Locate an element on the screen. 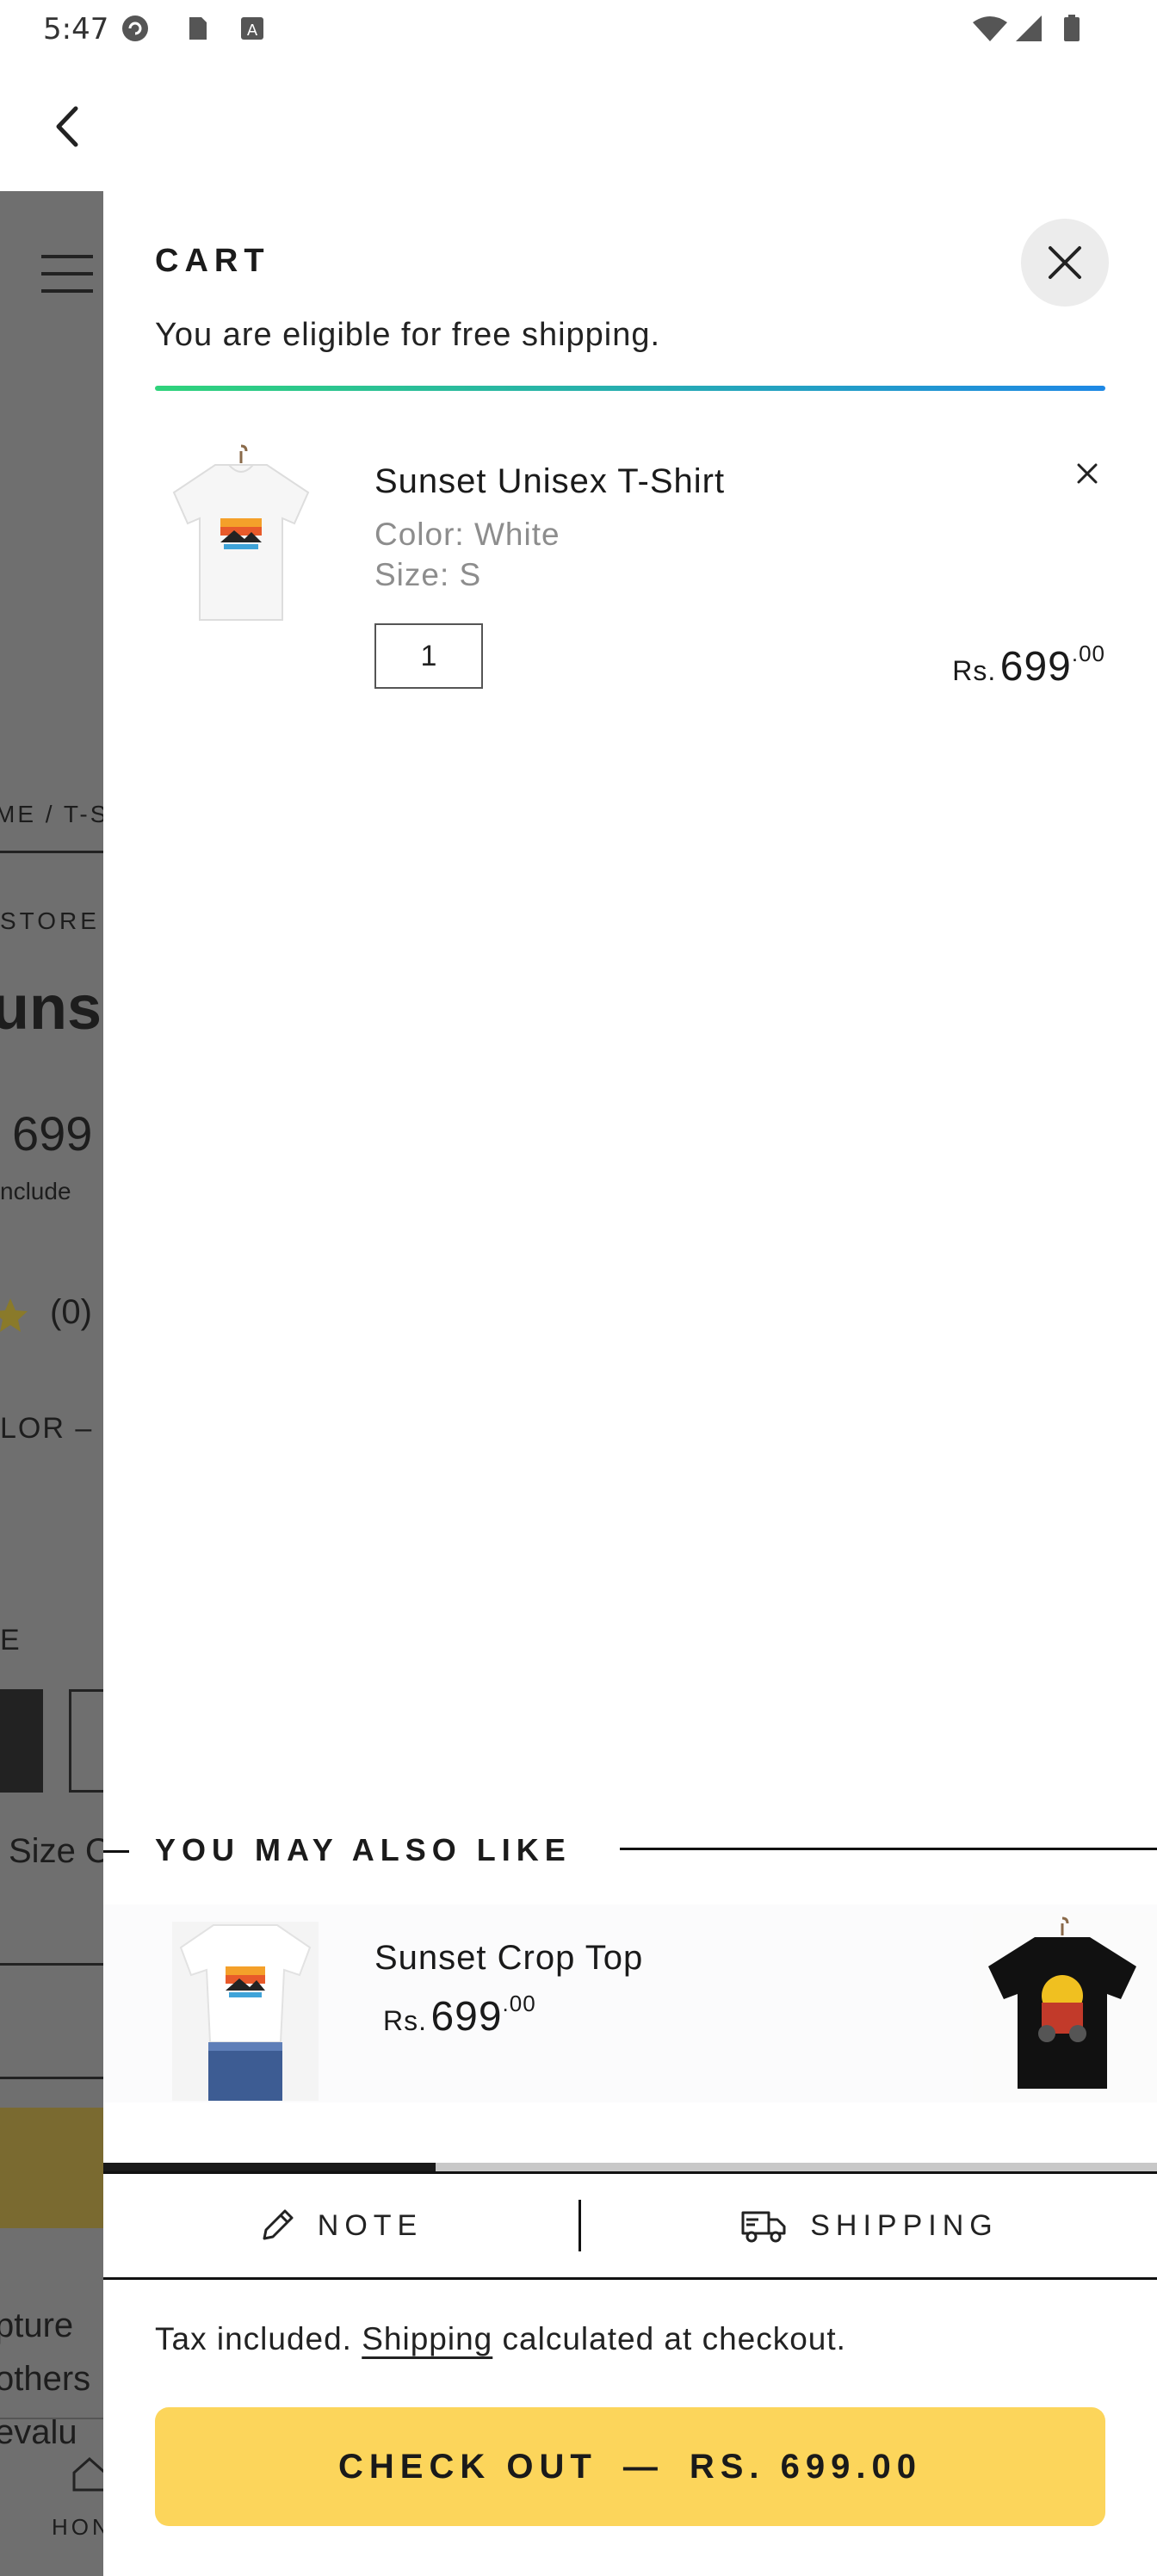 The width and height of the screenshot is (1157, 2576). status-time: 5:47 is located at coordinates (76, 29).